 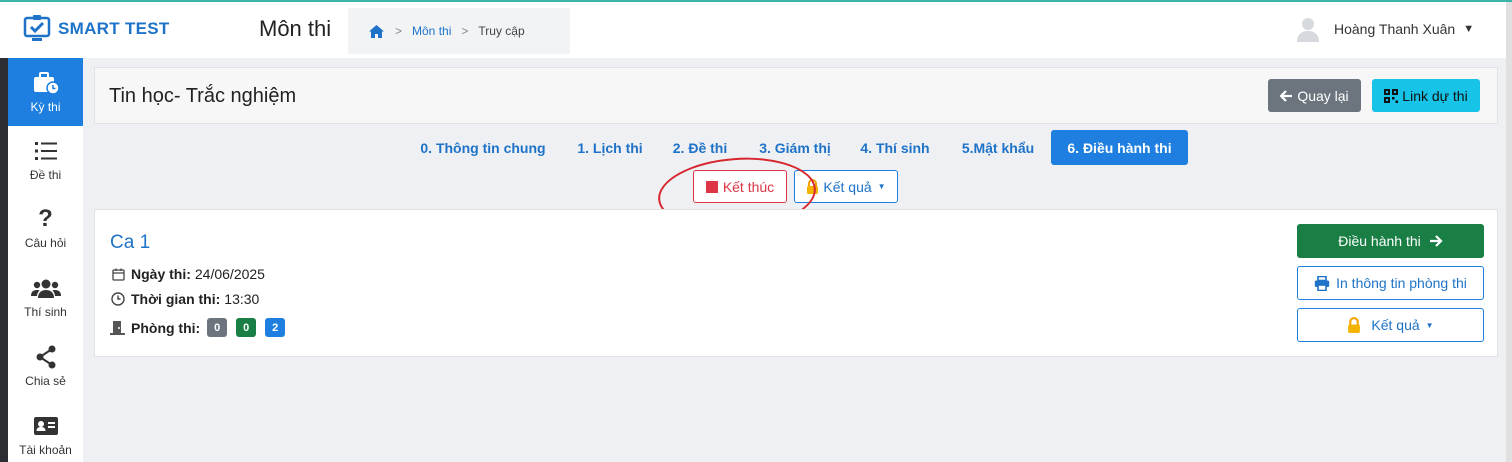 What do you see at coordinates (1436, 241) in the screenshot?
I see `arrow-right-icon` at bounding box center [1436, 241].